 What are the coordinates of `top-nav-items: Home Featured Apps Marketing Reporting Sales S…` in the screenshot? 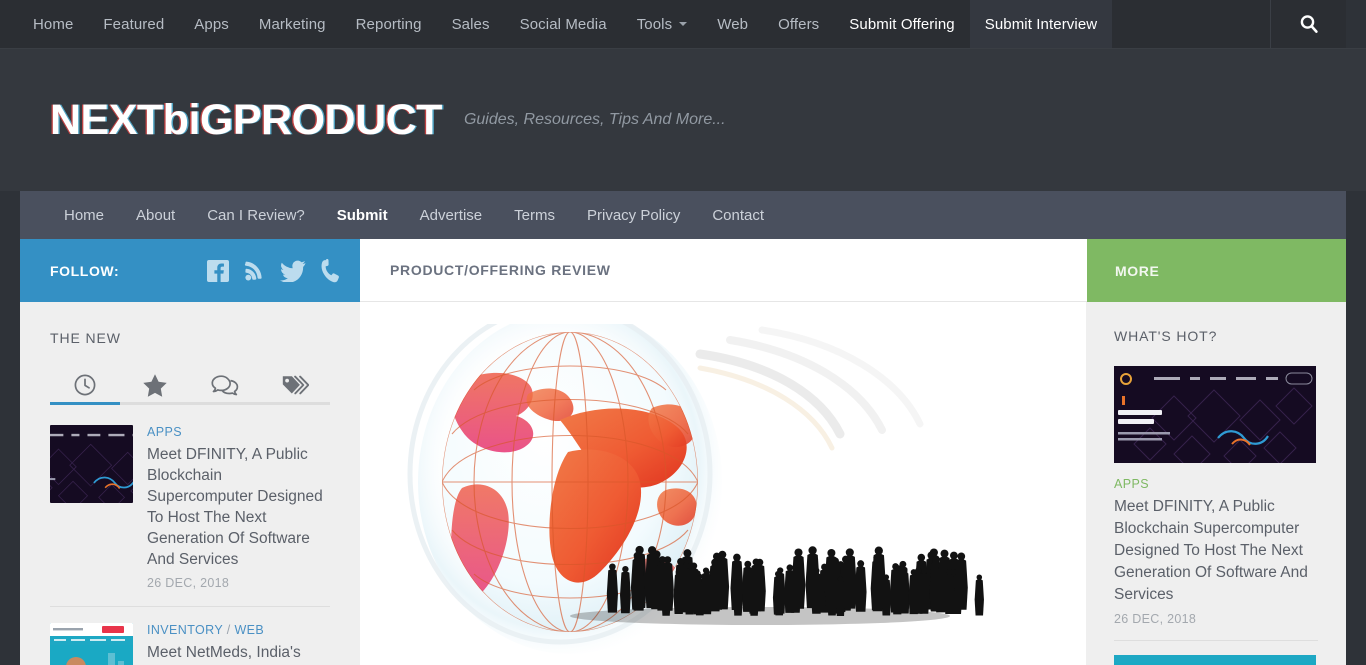 It's located at (565, 24).